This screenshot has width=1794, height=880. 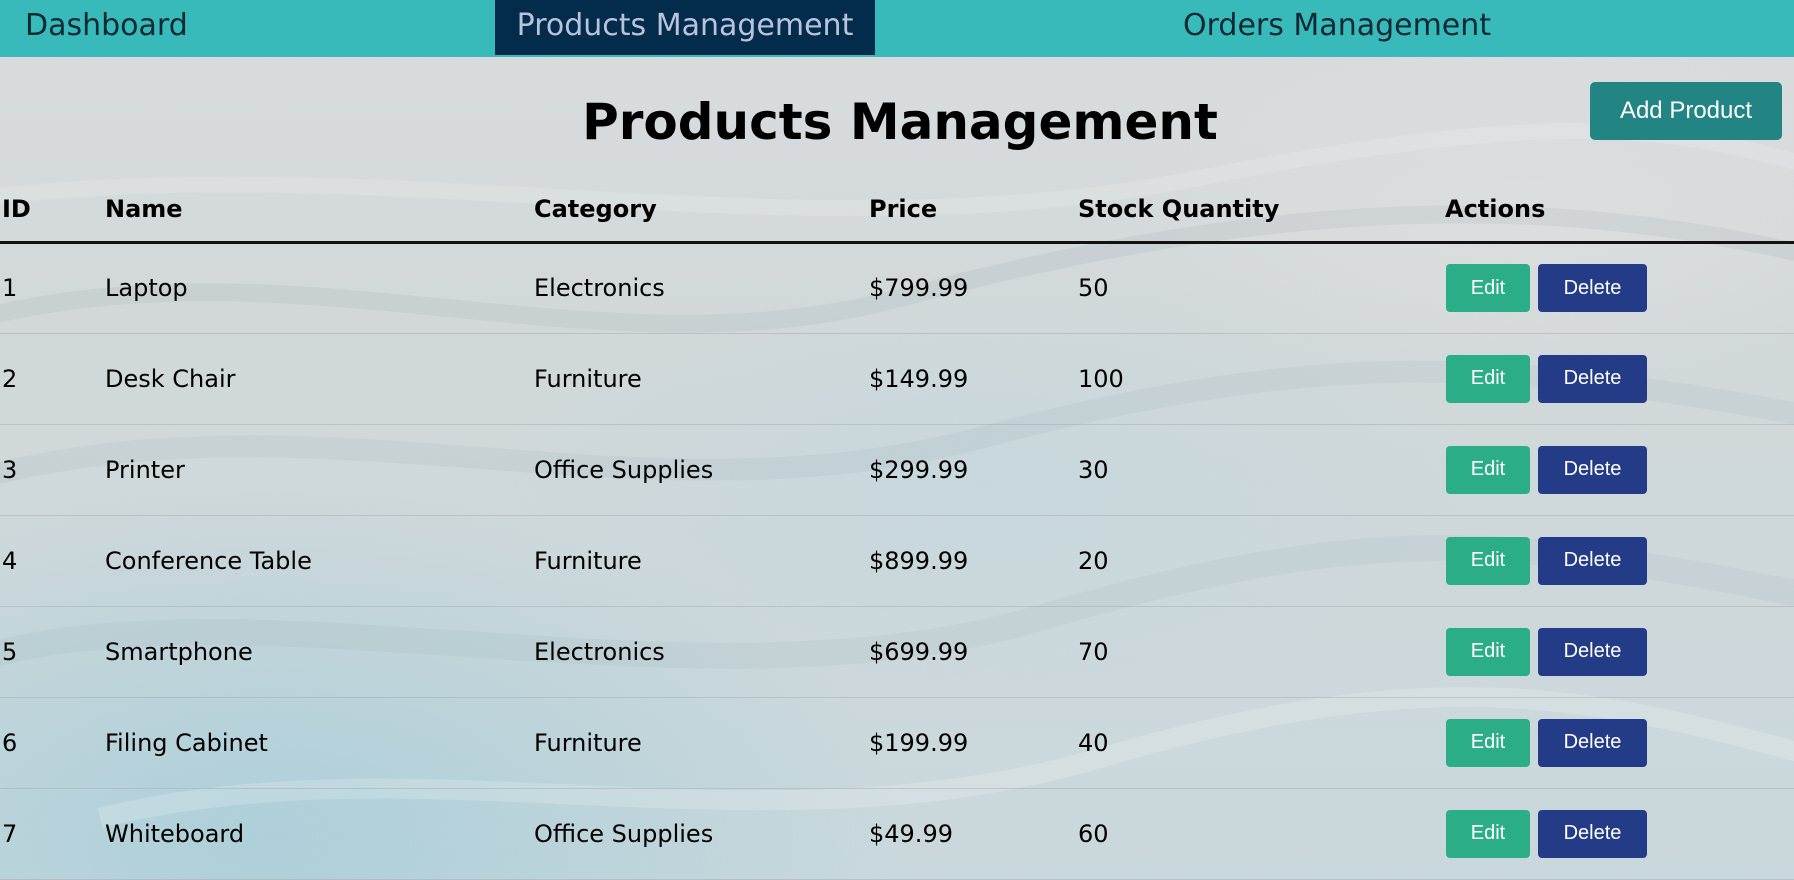 I want to click on cell-id: 1, so click(x=51, y=288).